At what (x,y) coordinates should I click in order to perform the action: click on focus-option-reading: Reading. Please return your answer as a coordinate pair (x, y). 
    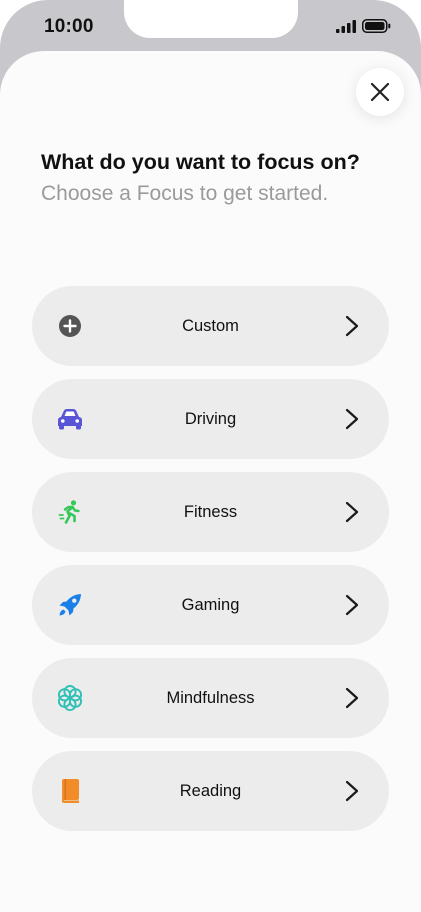
    Looking at the image, I should click on (210, 791).